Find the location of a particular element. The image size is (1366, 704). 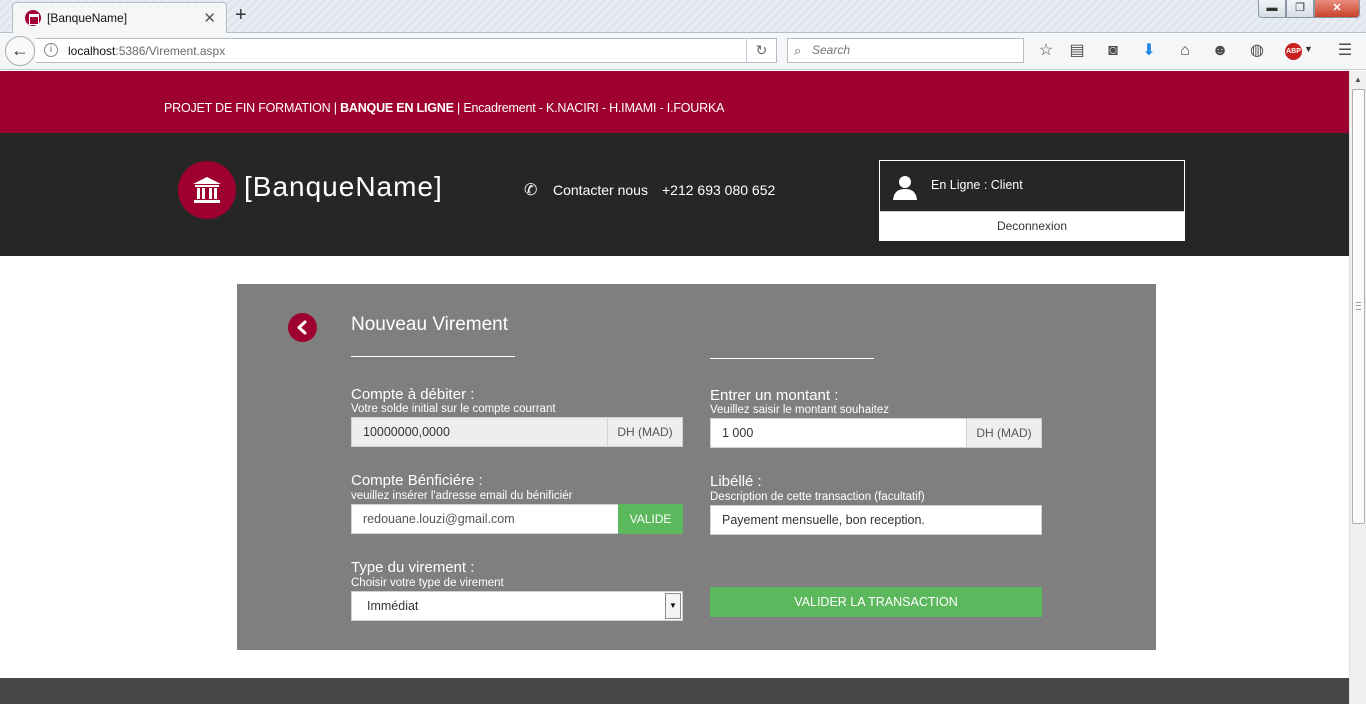

chat-icon: ☻ is located at coordinates (1220, 51).